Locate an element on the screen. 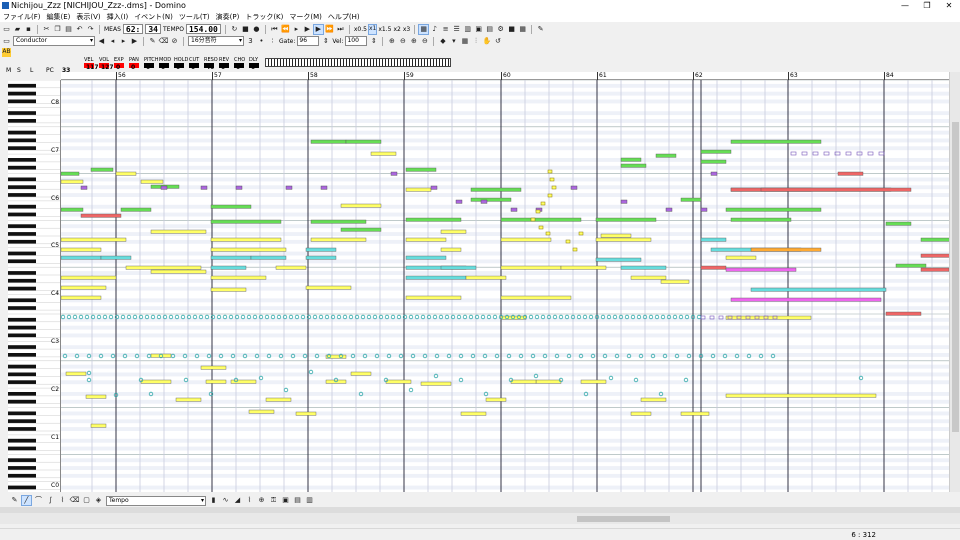 The height and width of the screenshot is (540, 960). menu-play: 演奏(P) is located at coordinates (228, 17).